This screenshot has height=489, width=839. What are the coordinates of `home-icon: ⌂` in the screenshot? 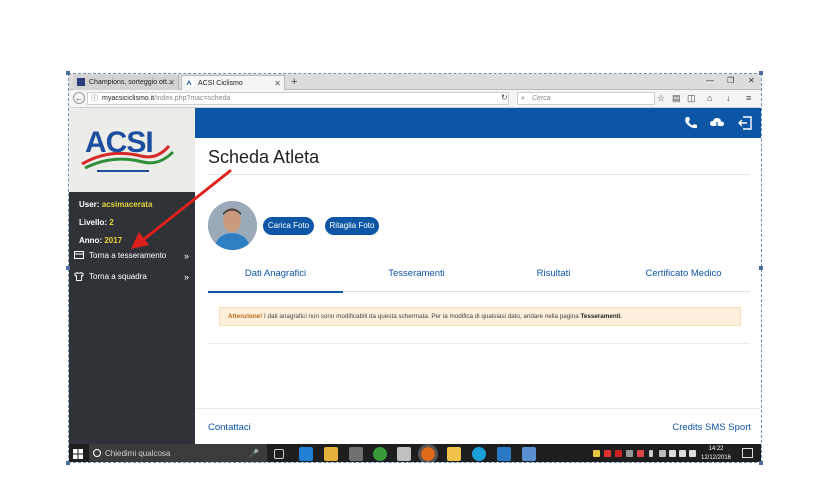 It's located at (709, 98).